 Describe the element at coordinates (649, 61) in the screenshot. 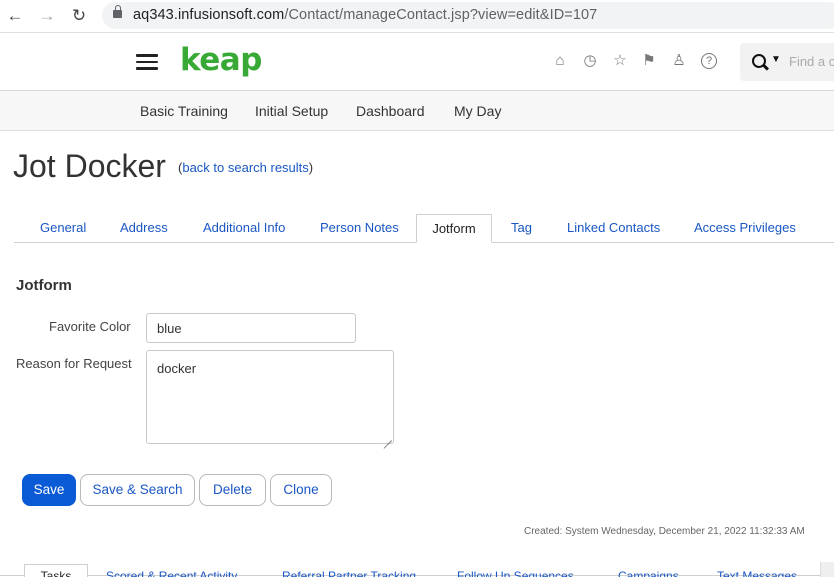

I see `flag-icon: ⚑` at that location.